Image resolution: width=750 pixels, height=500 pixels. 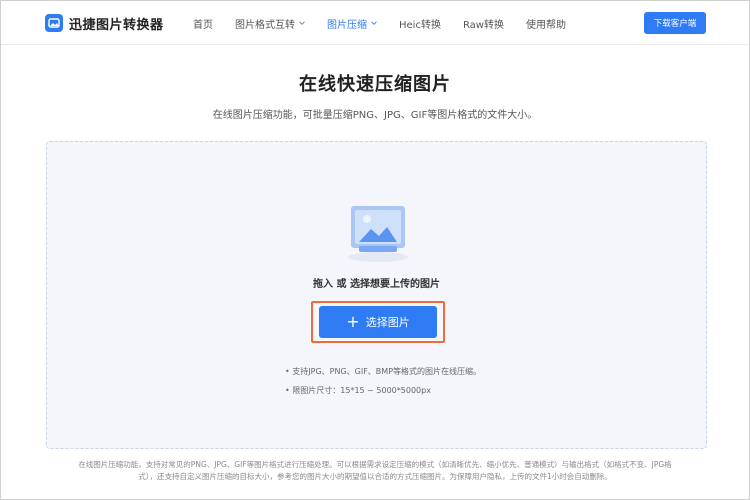 What do you see at coordinates (378, 234) in the screenshot?
I see `upload-illustration-icon` at bounding box center [378, 234].